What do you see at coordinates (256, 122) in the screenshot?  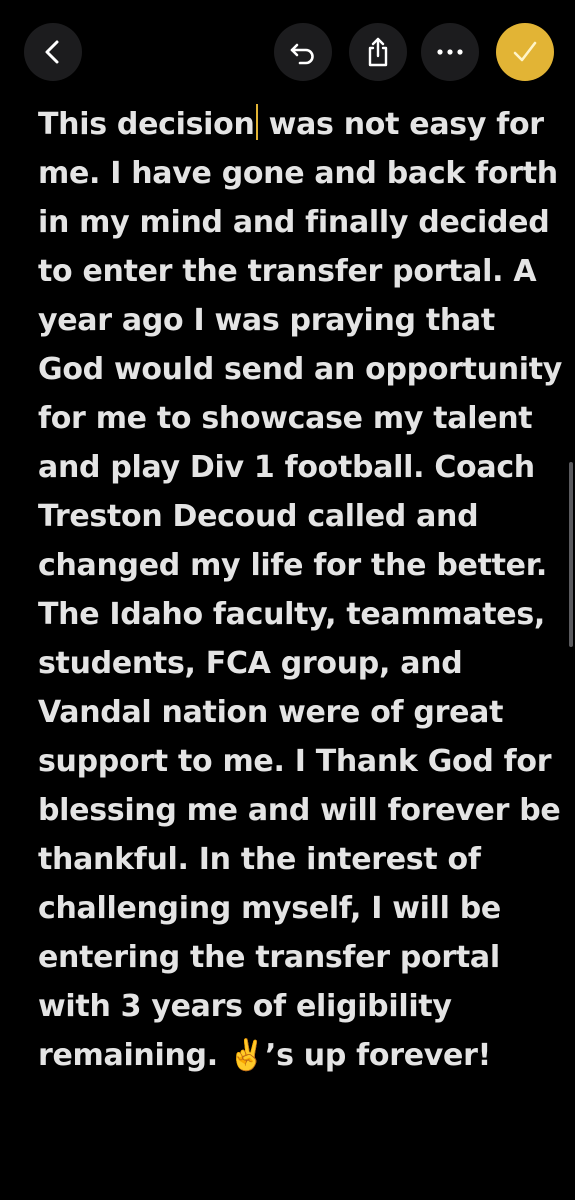 I see `text-cursor` at bounding box center [256, 122].